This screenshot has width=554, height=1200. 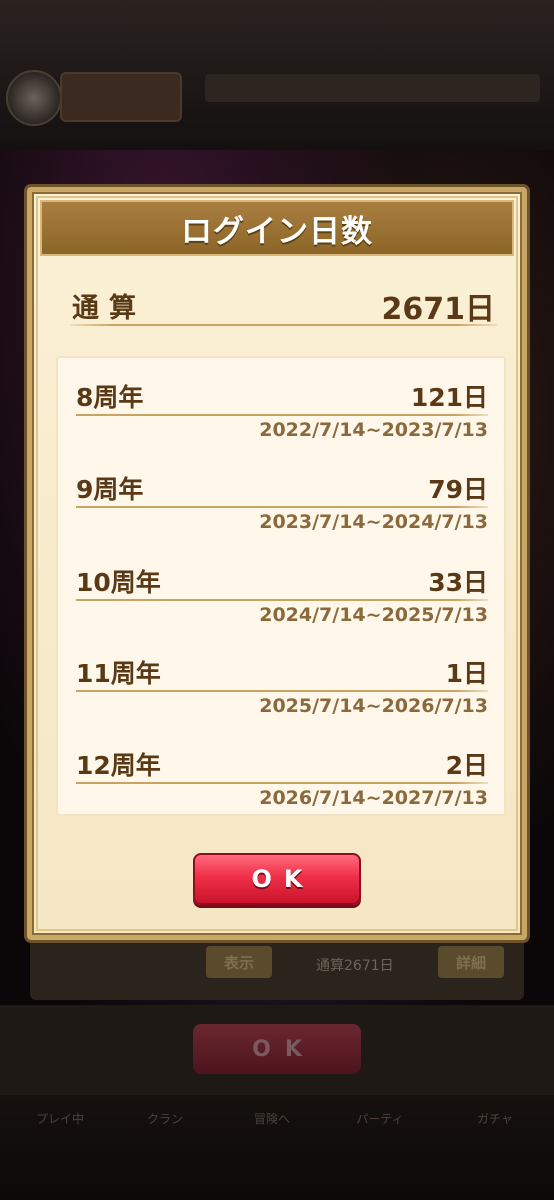 What do you see at coordinates (283, 325) in the screenshot?
I see `total-divider` at bounding box center [283, 325].